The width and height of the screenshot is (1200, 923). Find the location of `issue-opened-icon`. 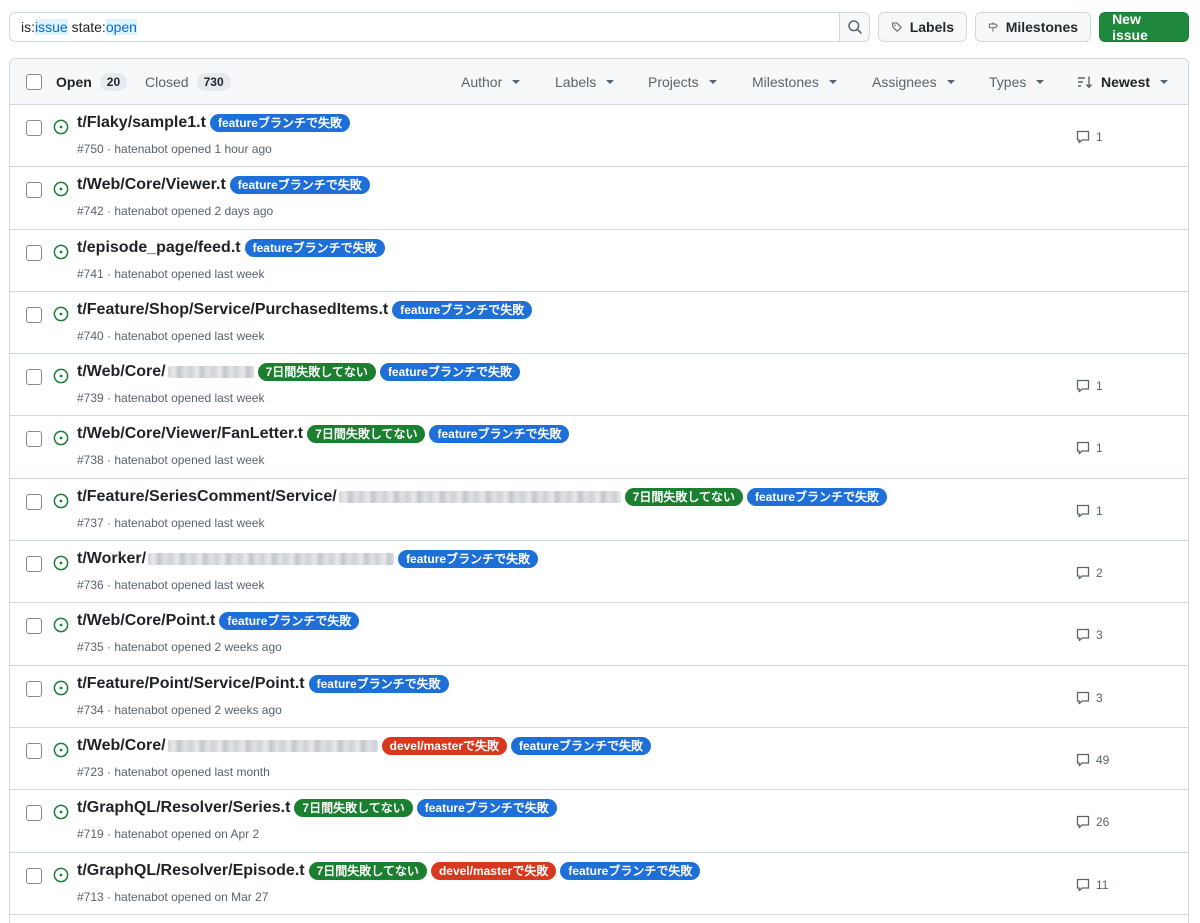

issue-opened-icon is located at coordinates (61, 688).